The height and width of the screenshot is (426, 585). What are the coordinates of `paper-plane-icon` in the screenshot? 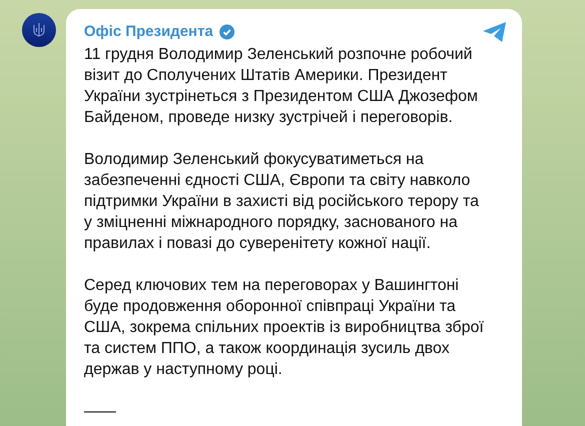 It's located at (495, 32).